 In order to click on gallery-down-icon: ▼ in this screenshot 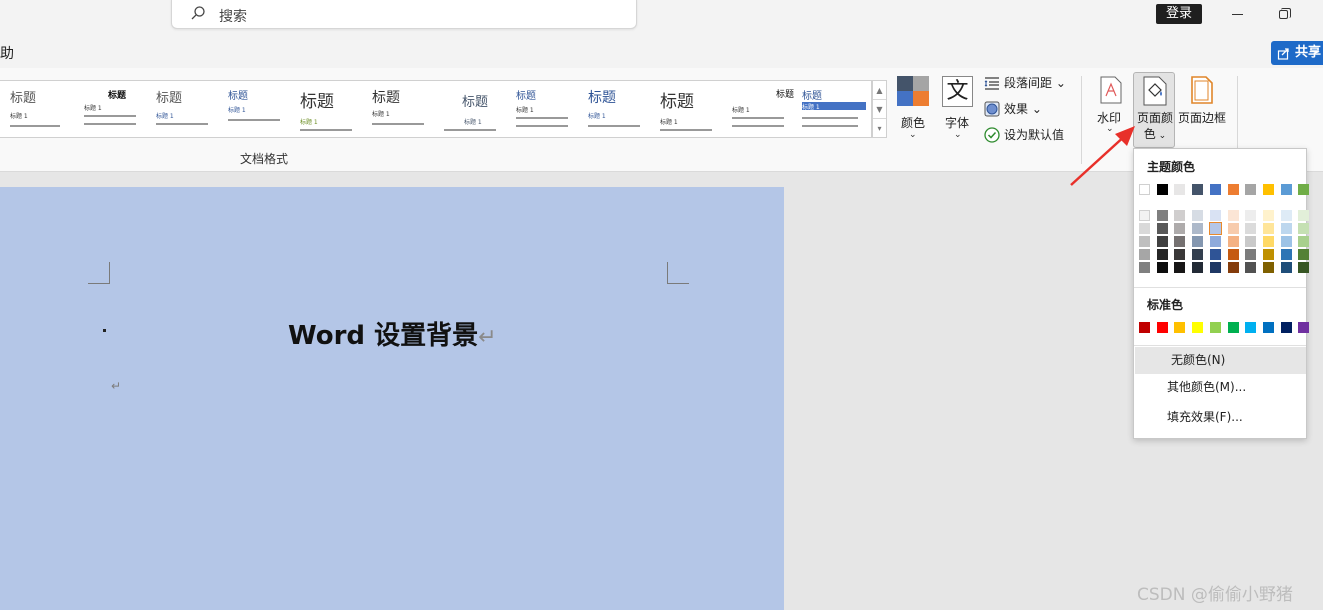, I will do `click(879, 109)`.